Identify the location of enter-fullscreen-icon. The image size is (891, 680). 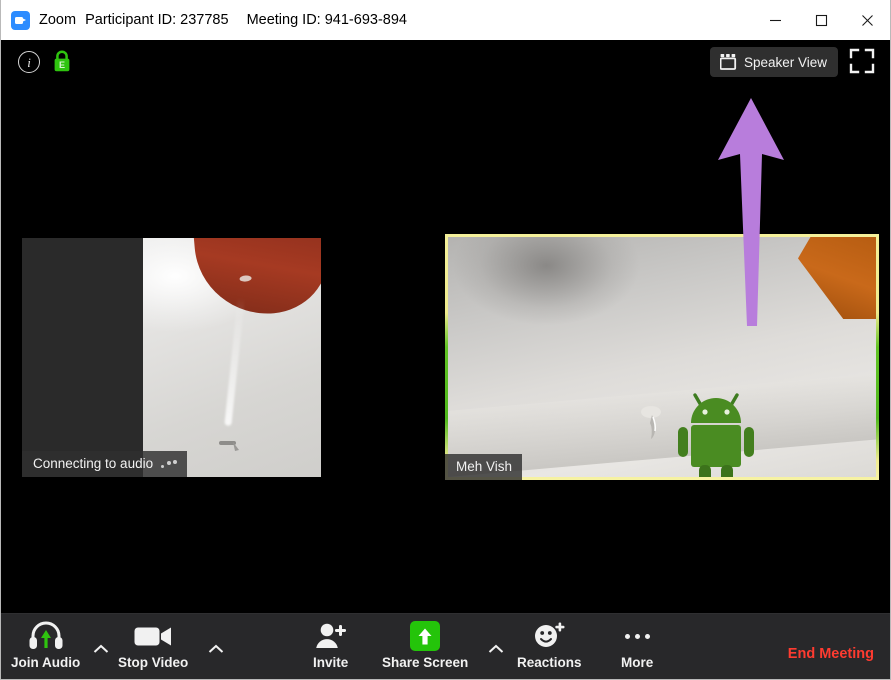
(862, 61).